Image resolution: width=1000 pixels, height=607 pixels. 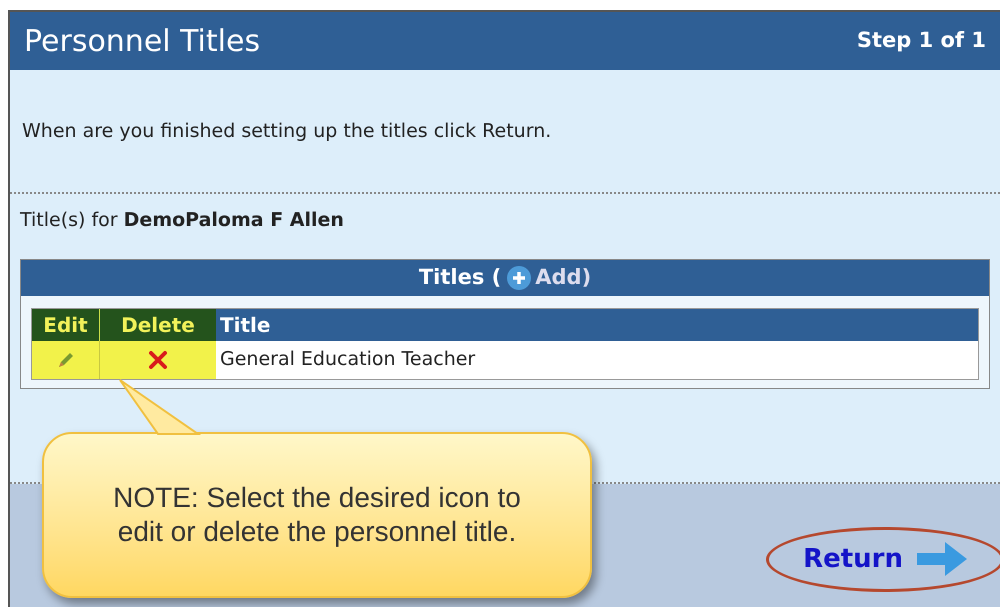 I want to click on delete-button, so click(x=158, y=359).